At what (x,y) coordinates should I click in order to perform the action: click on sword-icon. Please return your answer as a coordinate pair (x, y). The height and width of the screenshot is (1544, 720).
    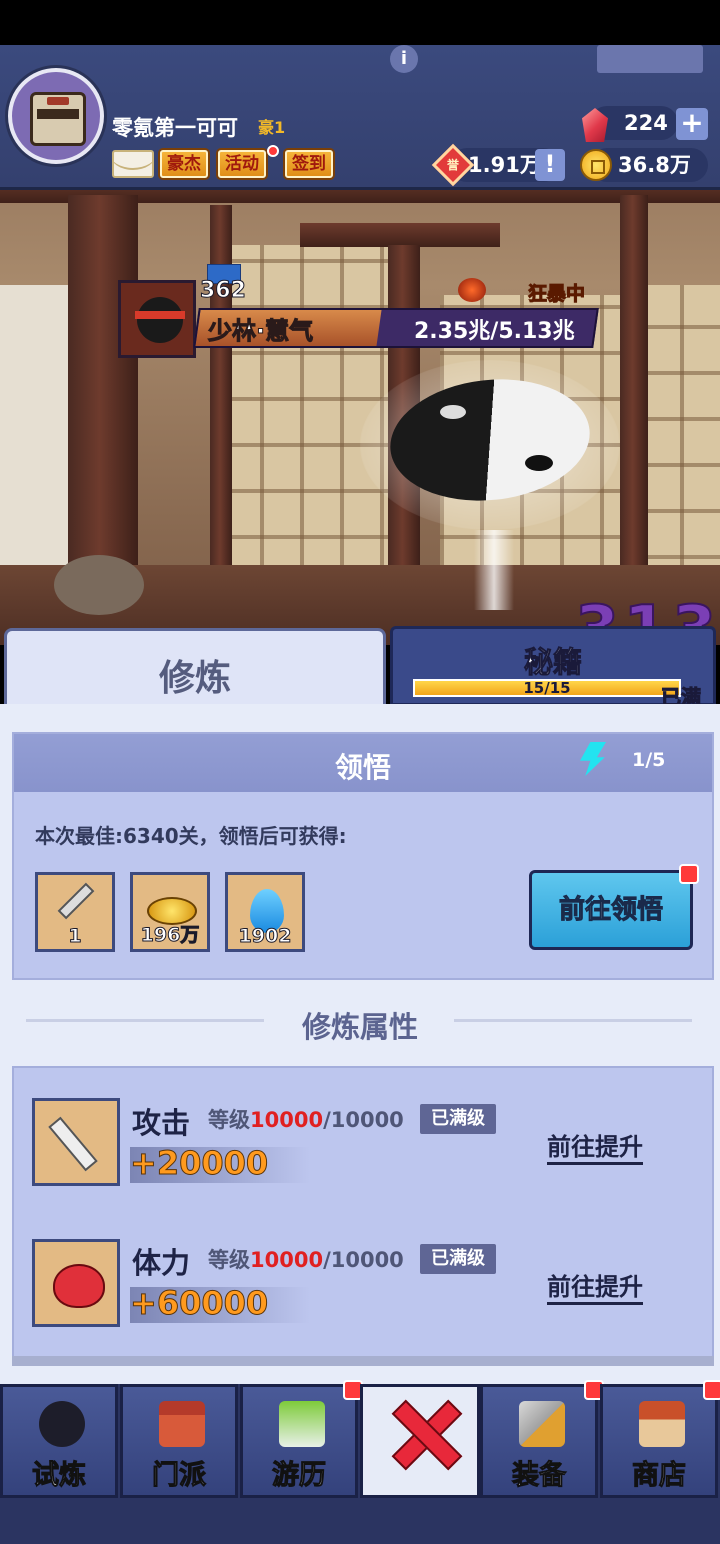
    Looking at the image, I should click on (73, 1144).